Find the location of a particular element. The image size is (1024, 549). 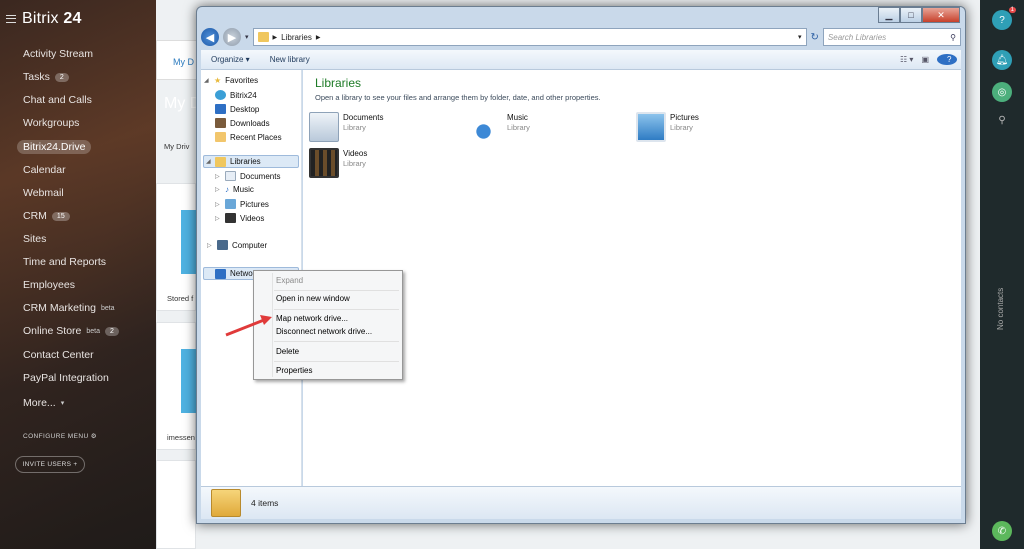

sidebar-item-activity-stream: Activity Stream is located at coordinates (58, 54).